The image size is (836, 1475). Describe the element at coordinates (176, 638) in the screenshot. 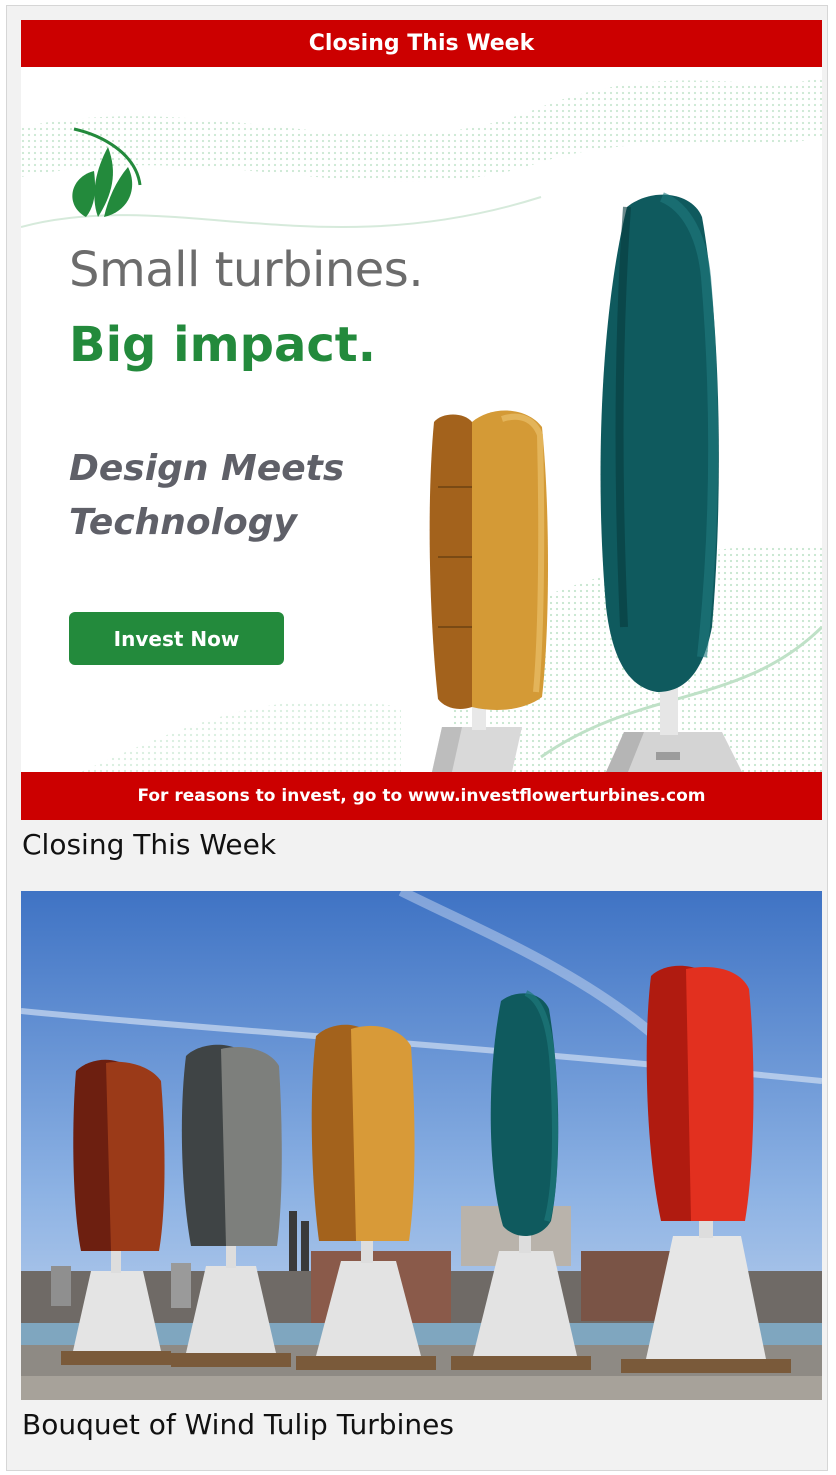

I see `invest-now-button: Invest Now` at that location.